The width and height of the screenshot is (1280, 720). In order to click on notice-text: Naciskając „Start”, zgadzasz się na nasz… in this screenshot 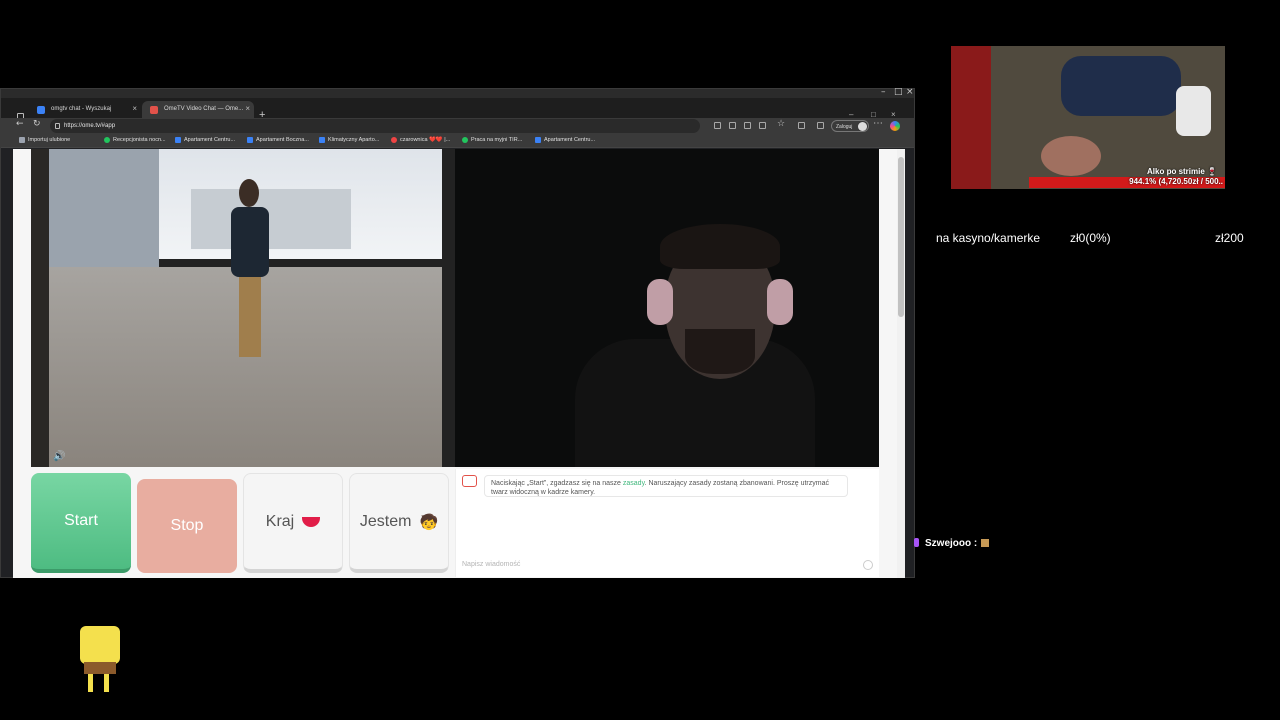, I will do `click(557, 483)`.